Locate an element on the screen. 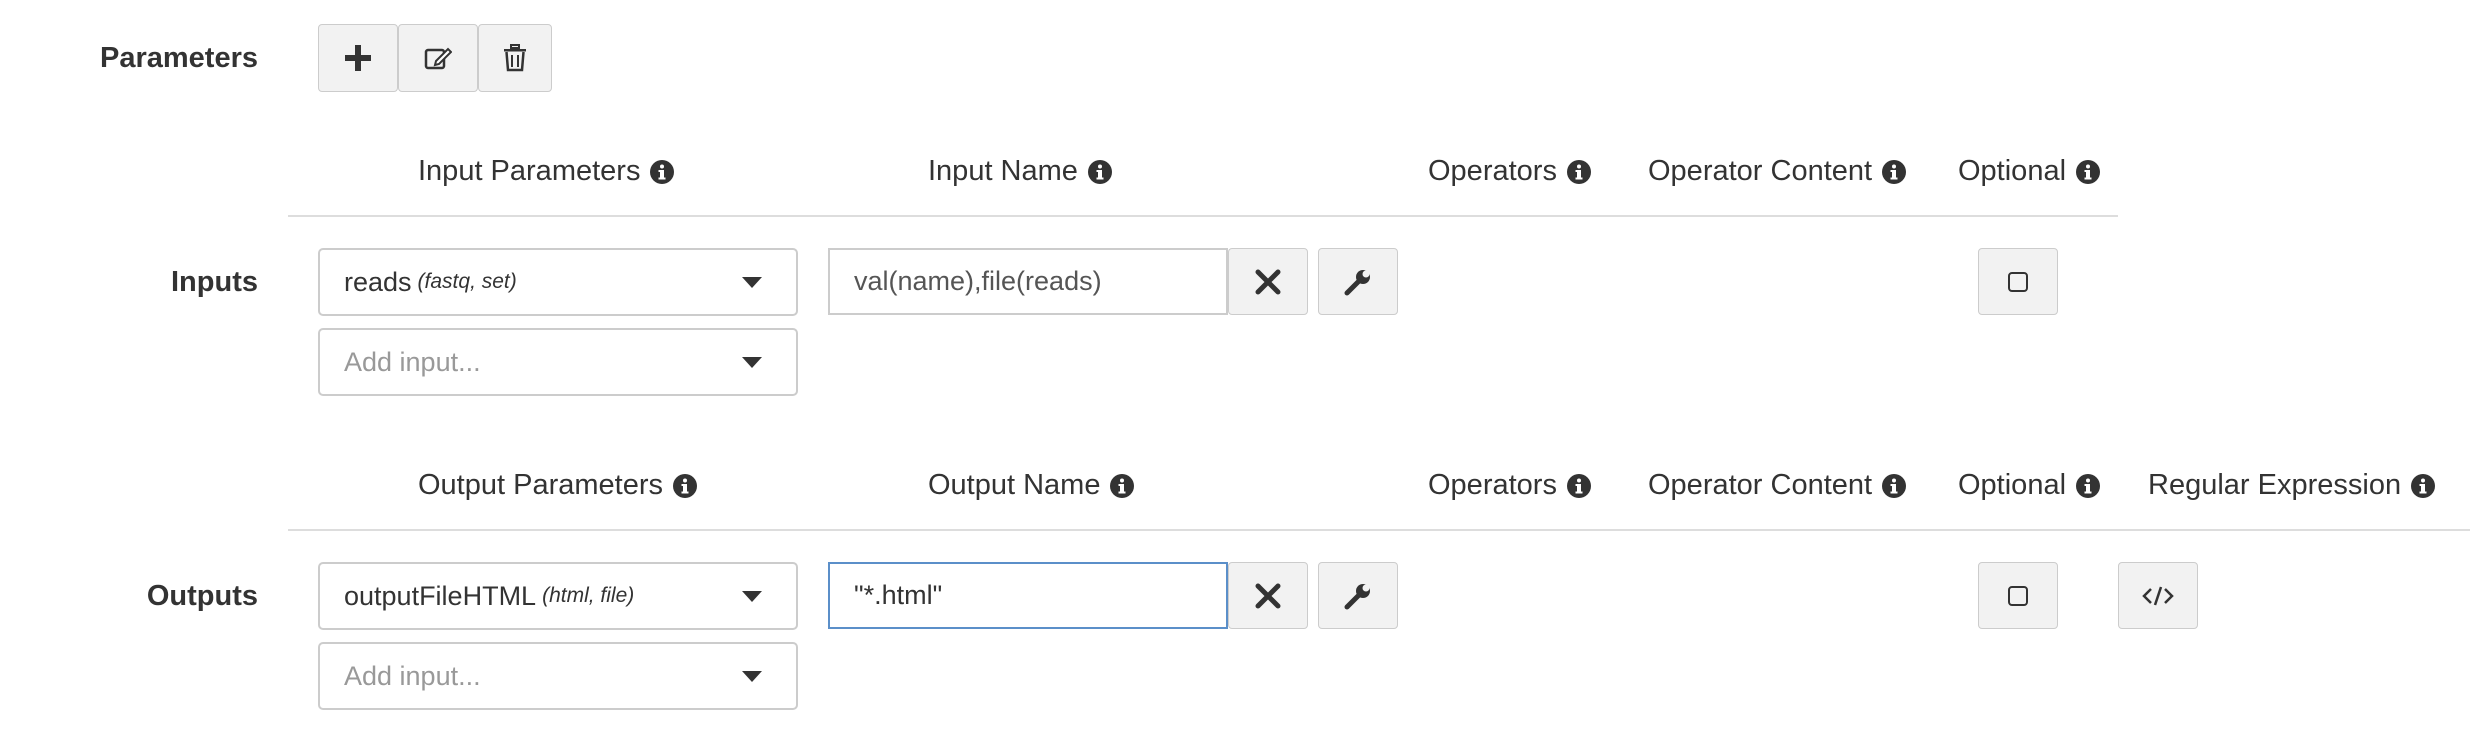 This screenshot has height=738, width=2470. output-operators-header: Operators is located at coordinates (1509, 485).